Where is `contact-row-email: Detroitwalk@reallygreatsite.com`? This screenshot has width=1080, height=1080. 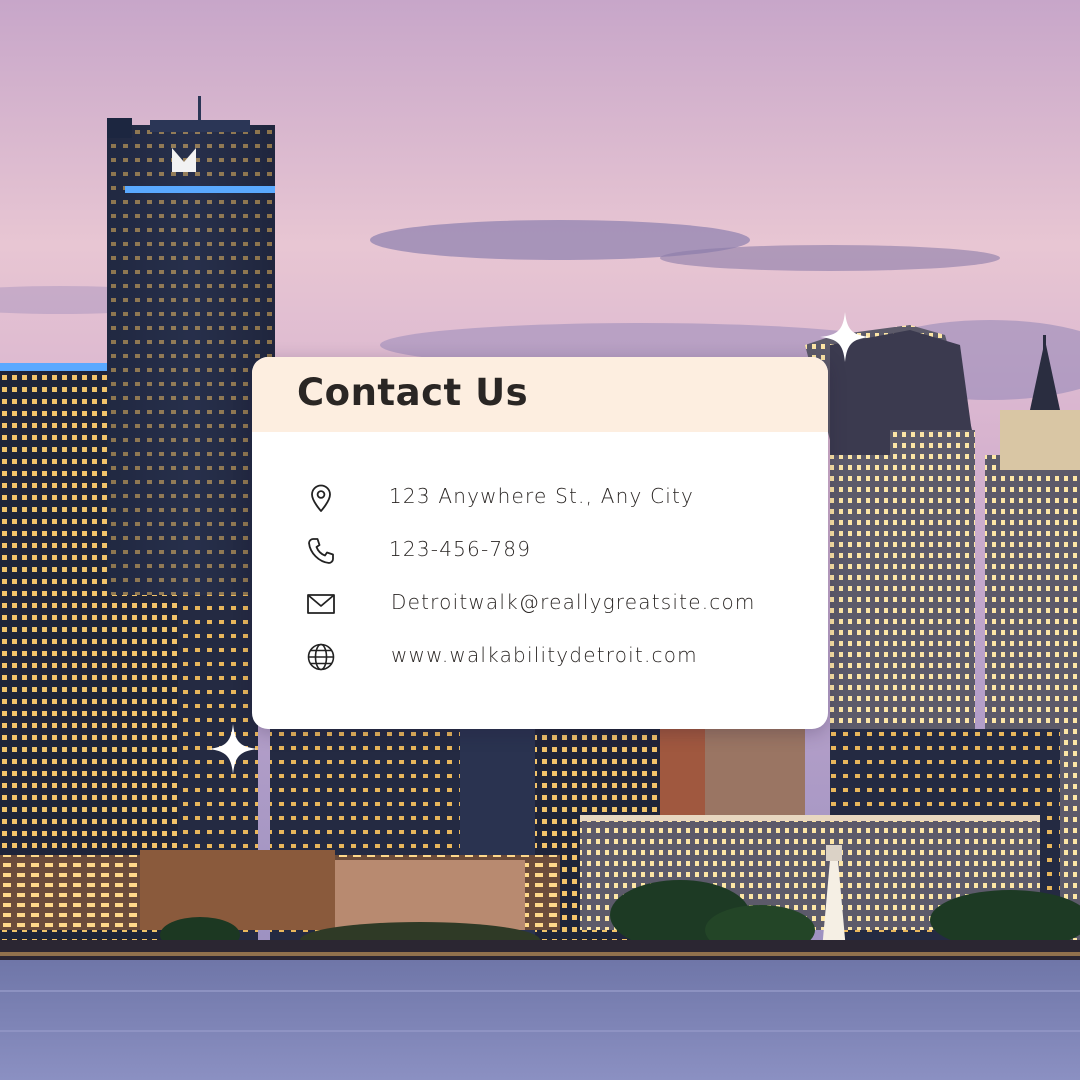 contact-row-email: Detroitwalk@reallygreatsite.com is located at coordinates (540, 603).